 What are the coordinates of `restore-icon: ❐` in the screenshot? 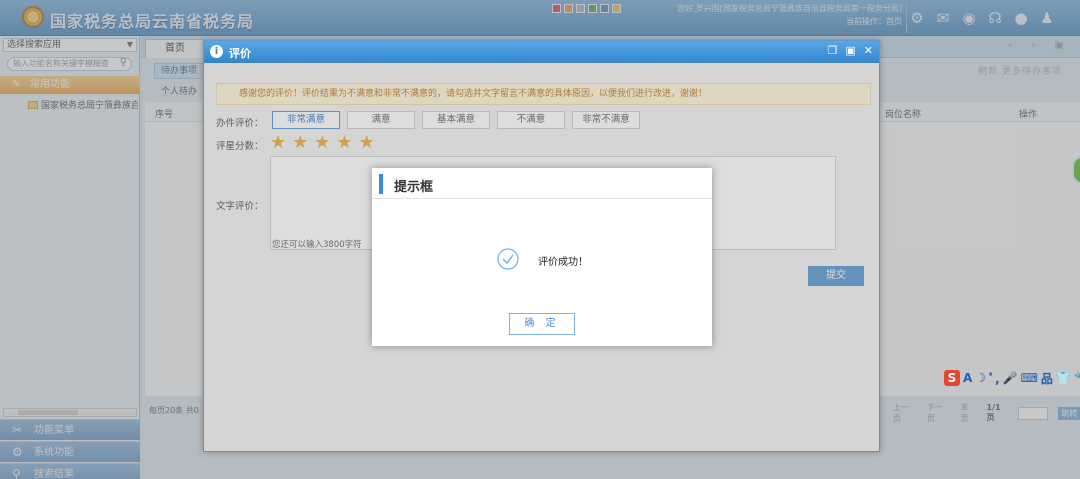 It's located at (833, 50).